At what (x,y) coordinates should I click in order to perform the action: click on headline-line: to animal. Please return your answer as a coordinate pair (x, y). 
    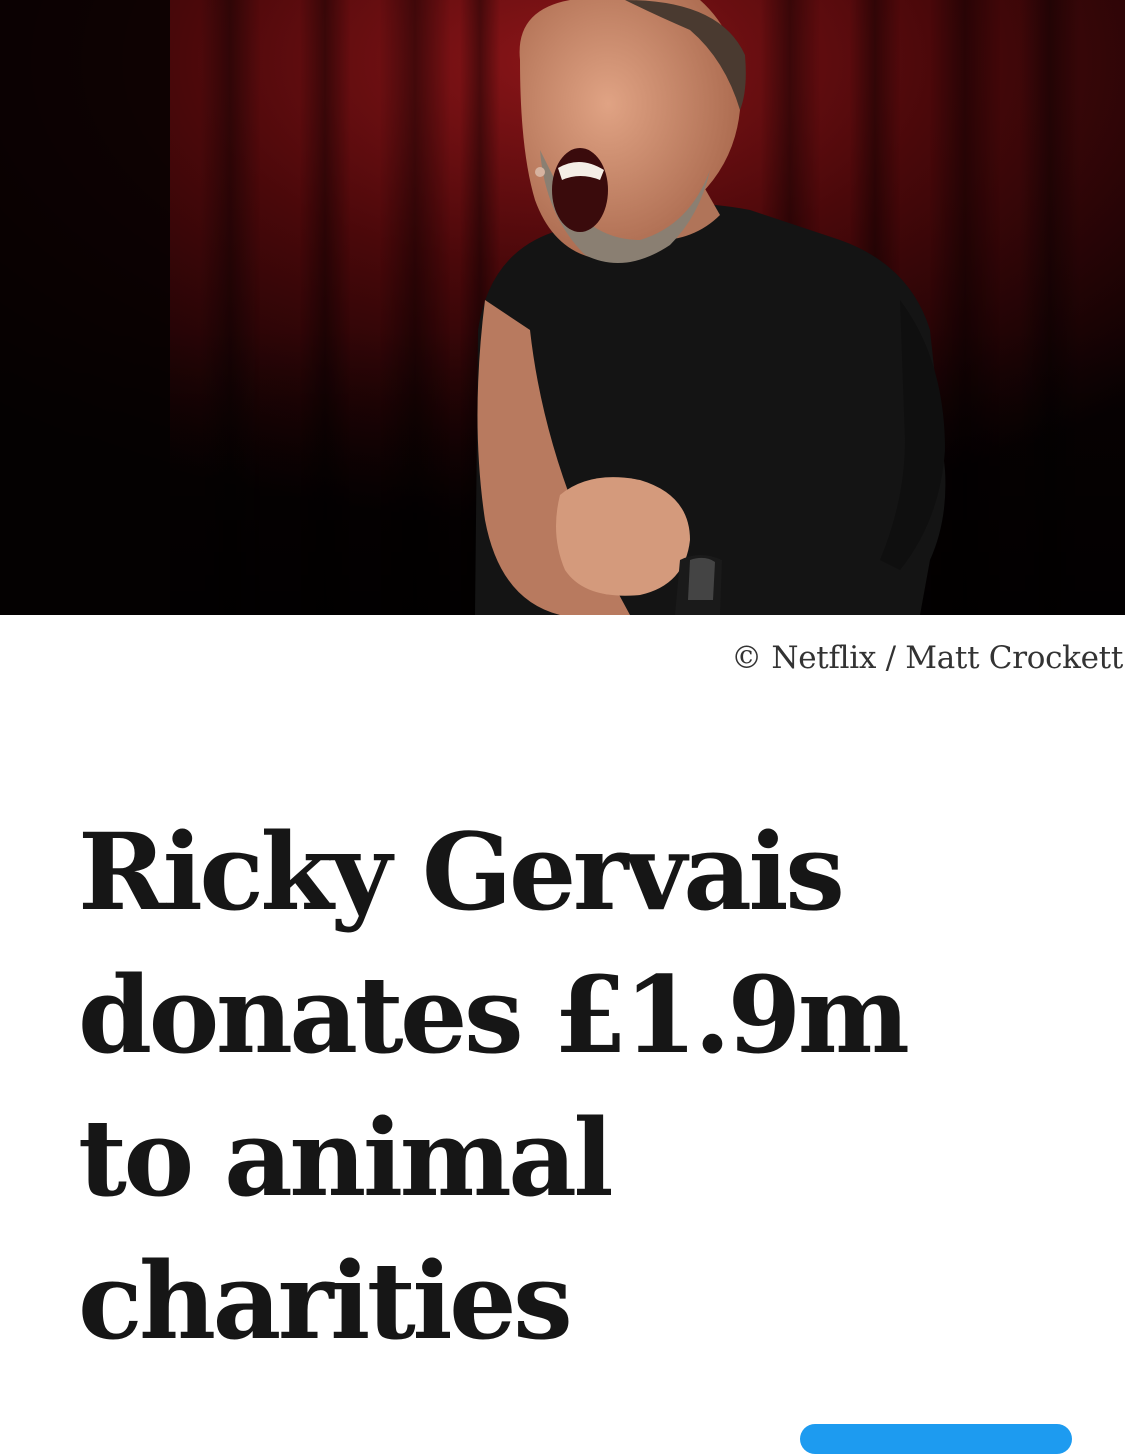
    Looking at the image, I should click on (346, 1157).